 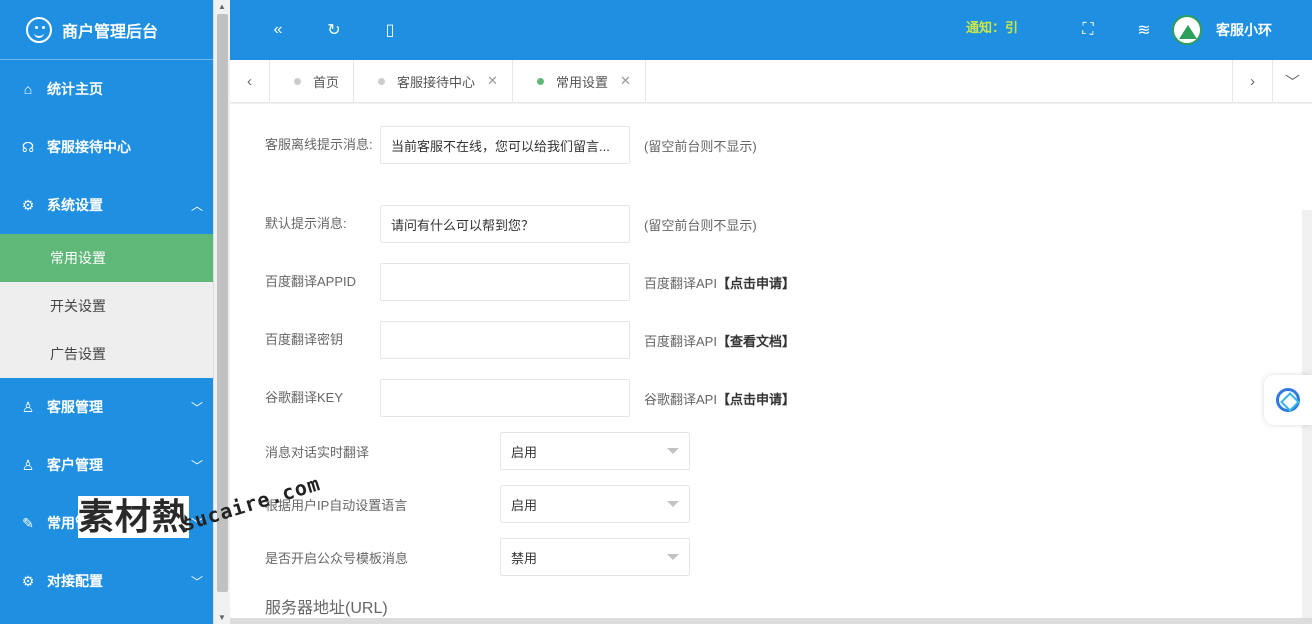 I want to click on user-icon: ♙, so click(x=28, y=406).